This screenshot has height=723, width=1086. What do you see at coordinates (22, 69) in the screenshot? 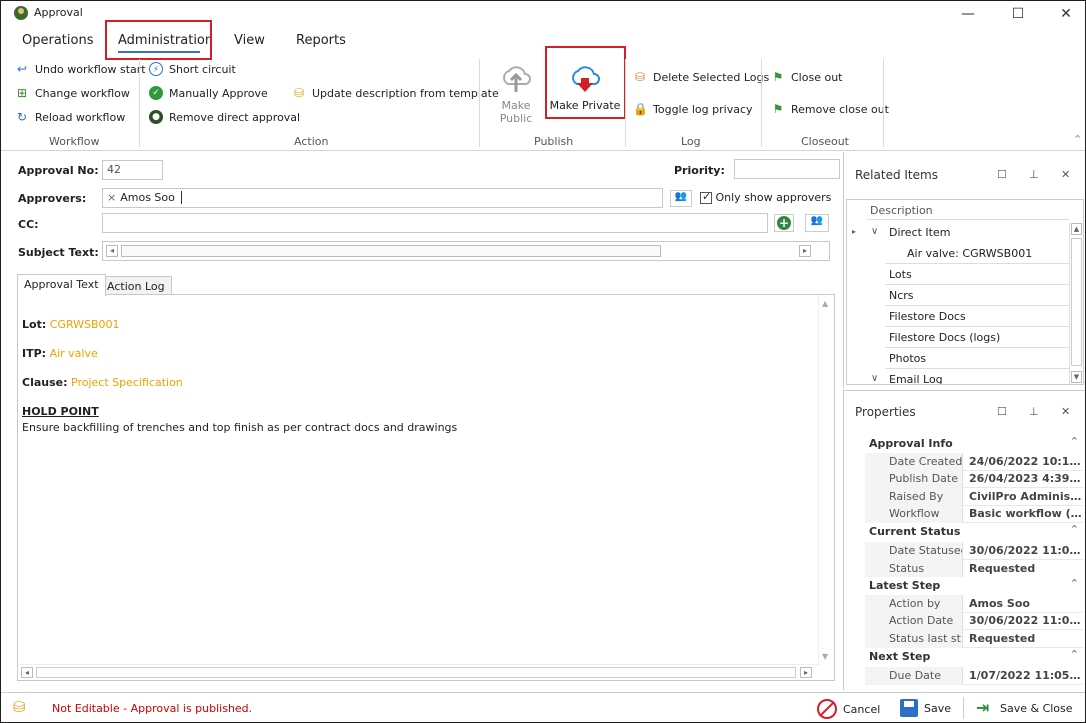
I see `undo-icon: ↩` at bounding box center [22, 69].